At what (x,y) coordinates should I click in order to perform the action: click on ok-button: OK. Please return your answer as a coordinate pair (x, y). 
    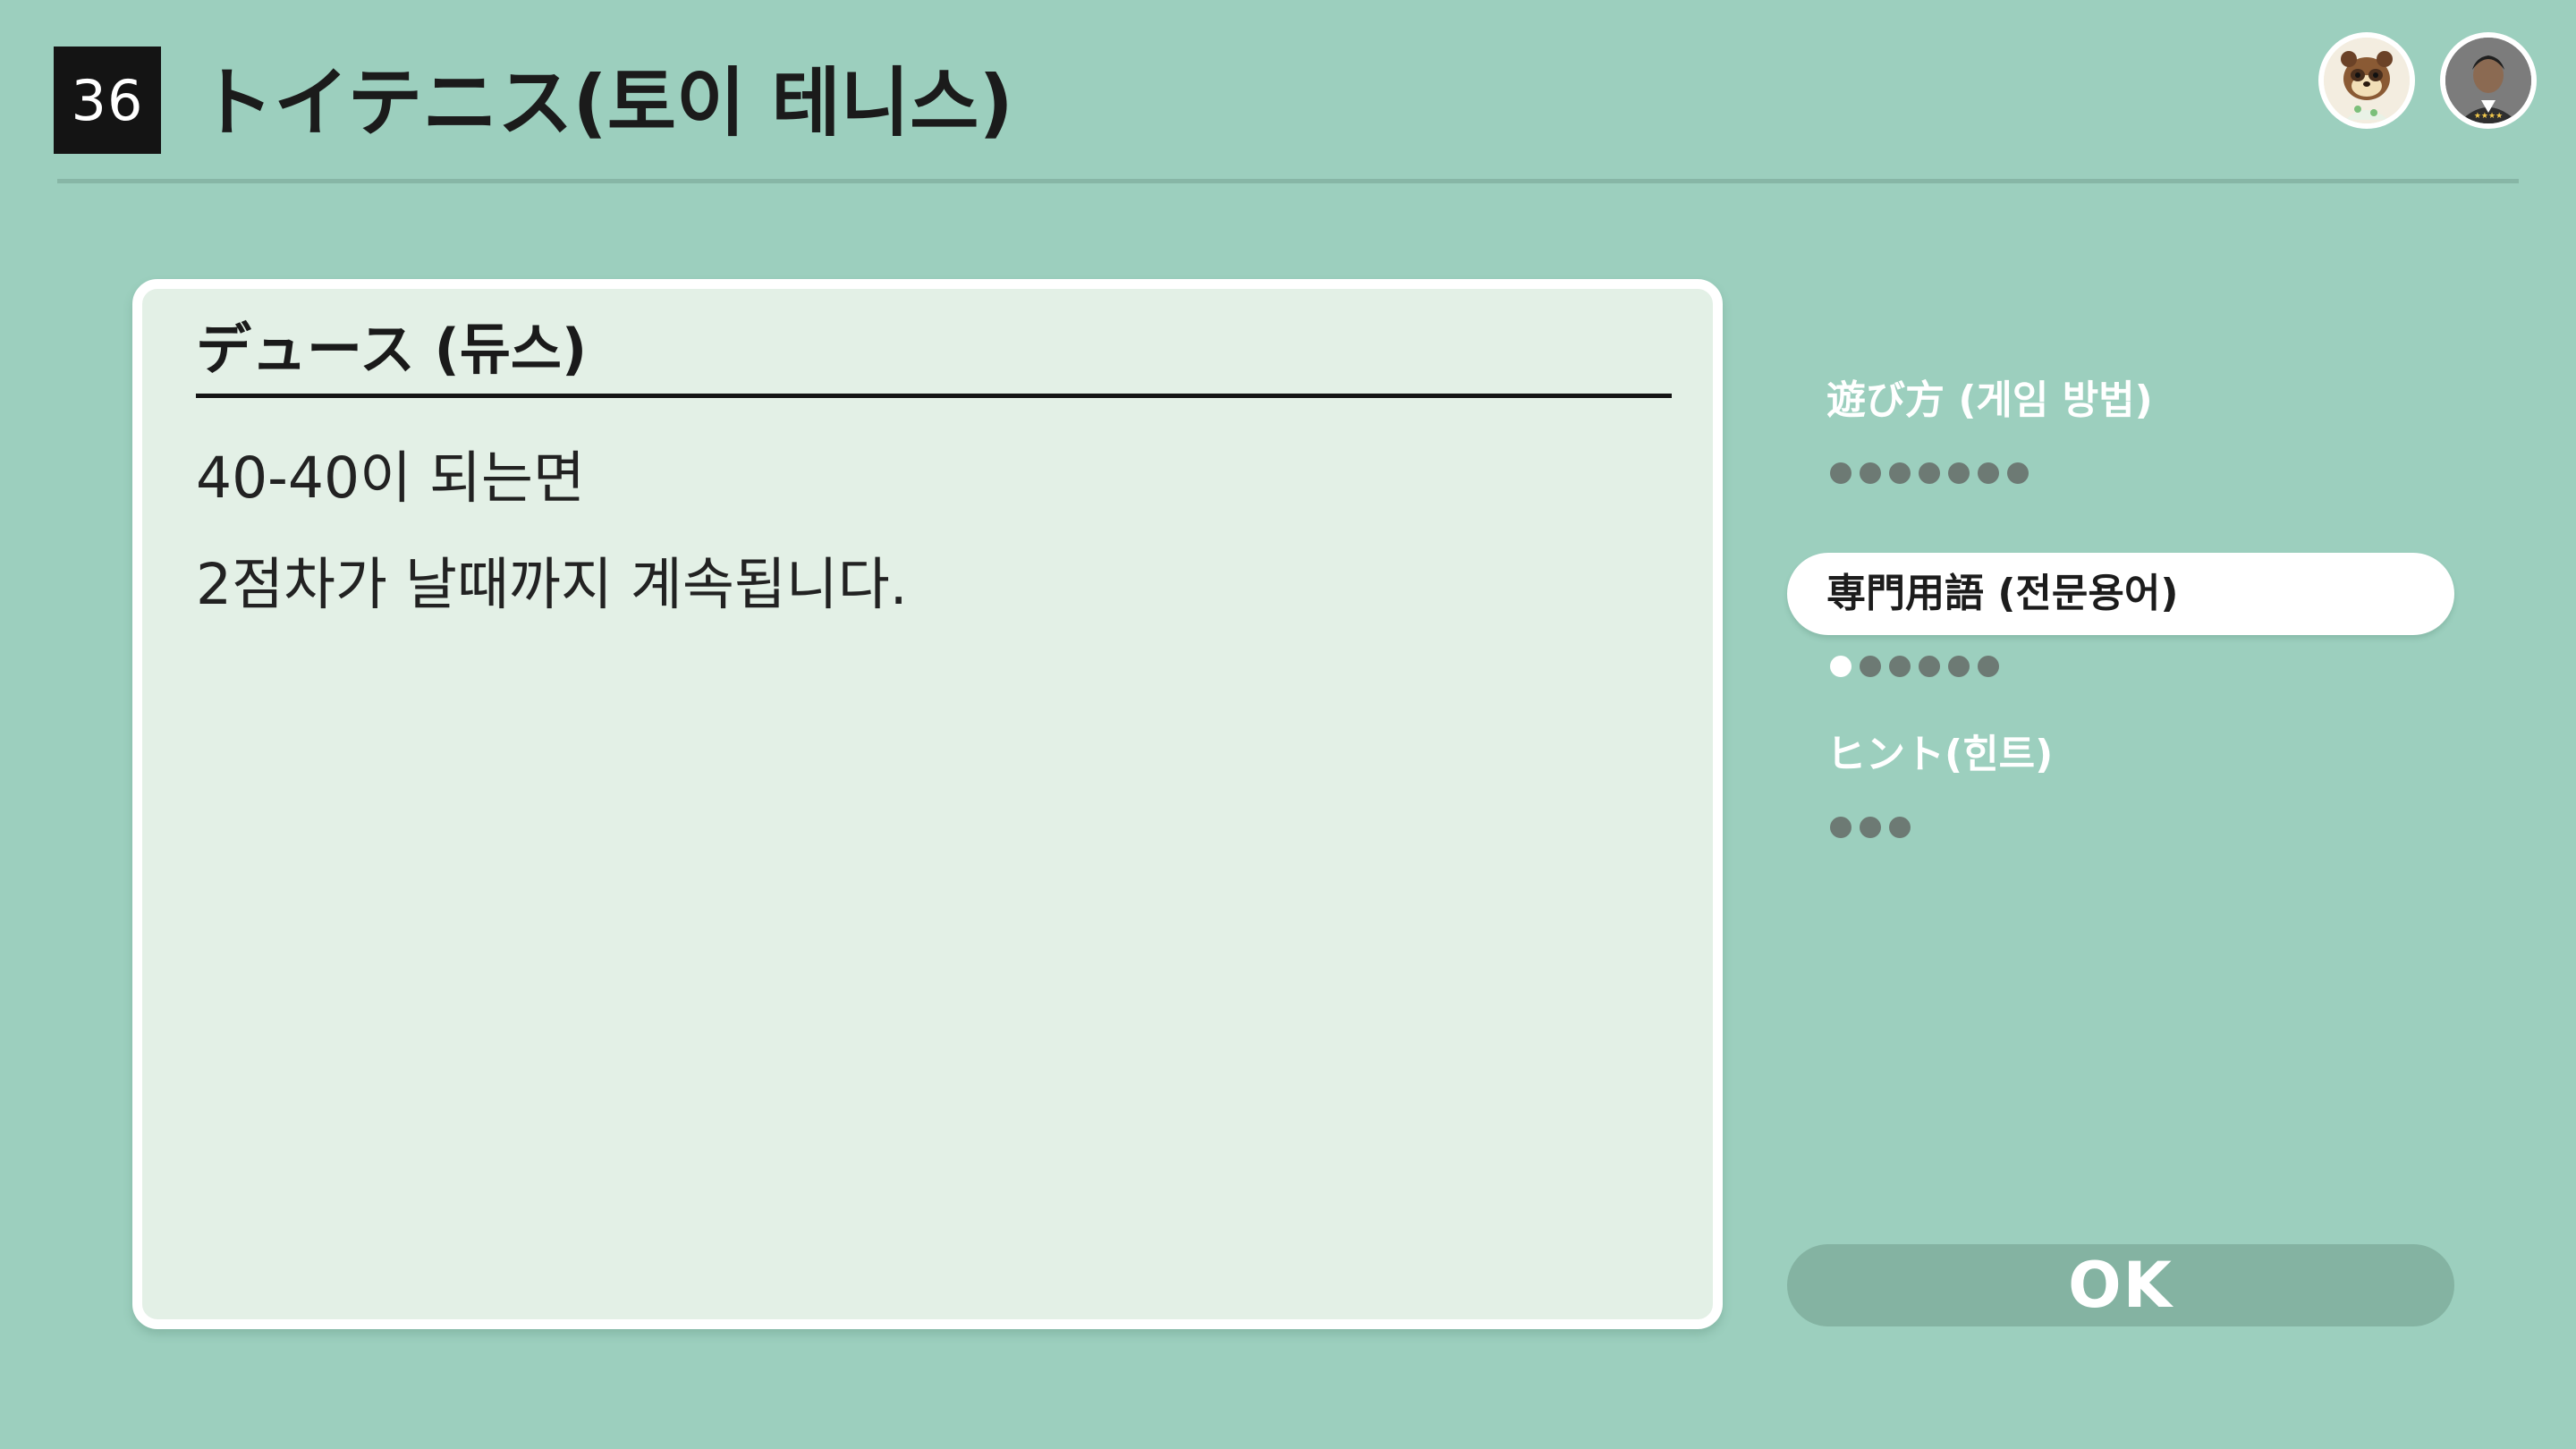
    Looking at the image, I should click on (2120, 1285).